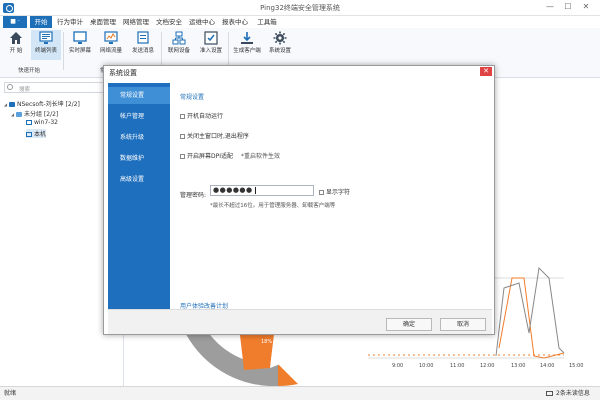  What do you see at coordinates (42, 122) in the screenshot?
I see `tree-node-computer: win7-32` at bounding box center [42, 122].